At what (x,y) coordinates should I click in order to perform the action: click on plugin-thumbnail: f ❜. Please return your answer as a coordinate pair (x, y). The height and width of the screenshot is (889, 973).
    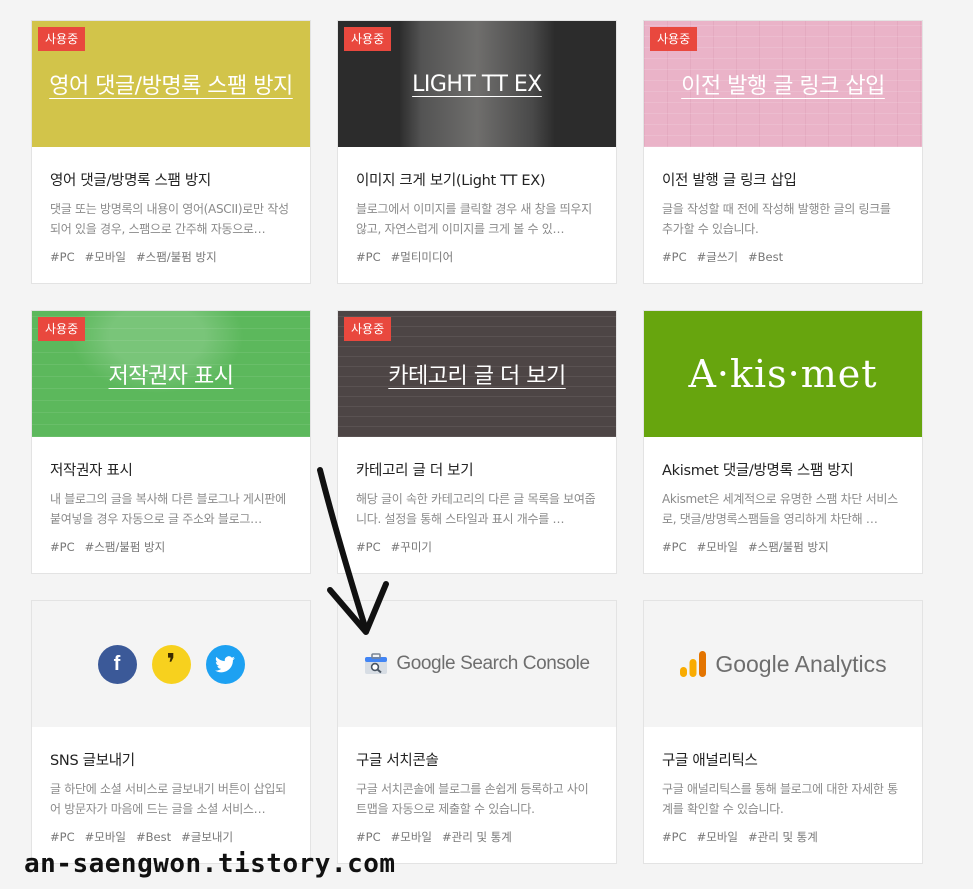
    Looking at the image, I should click on (171, 664).